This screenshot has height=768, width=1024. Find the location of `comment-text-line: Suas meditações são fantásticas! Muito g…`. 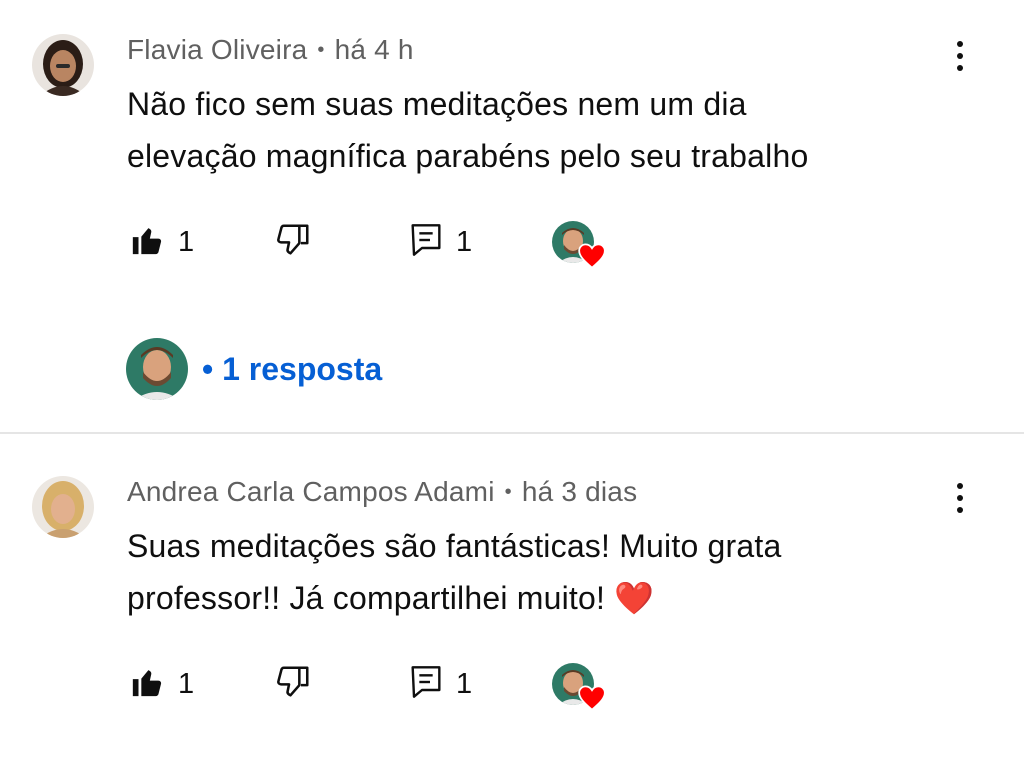

comment-text-line: Suas meditações são fantásticas! Muito g… is located at coordinates (454, 546).